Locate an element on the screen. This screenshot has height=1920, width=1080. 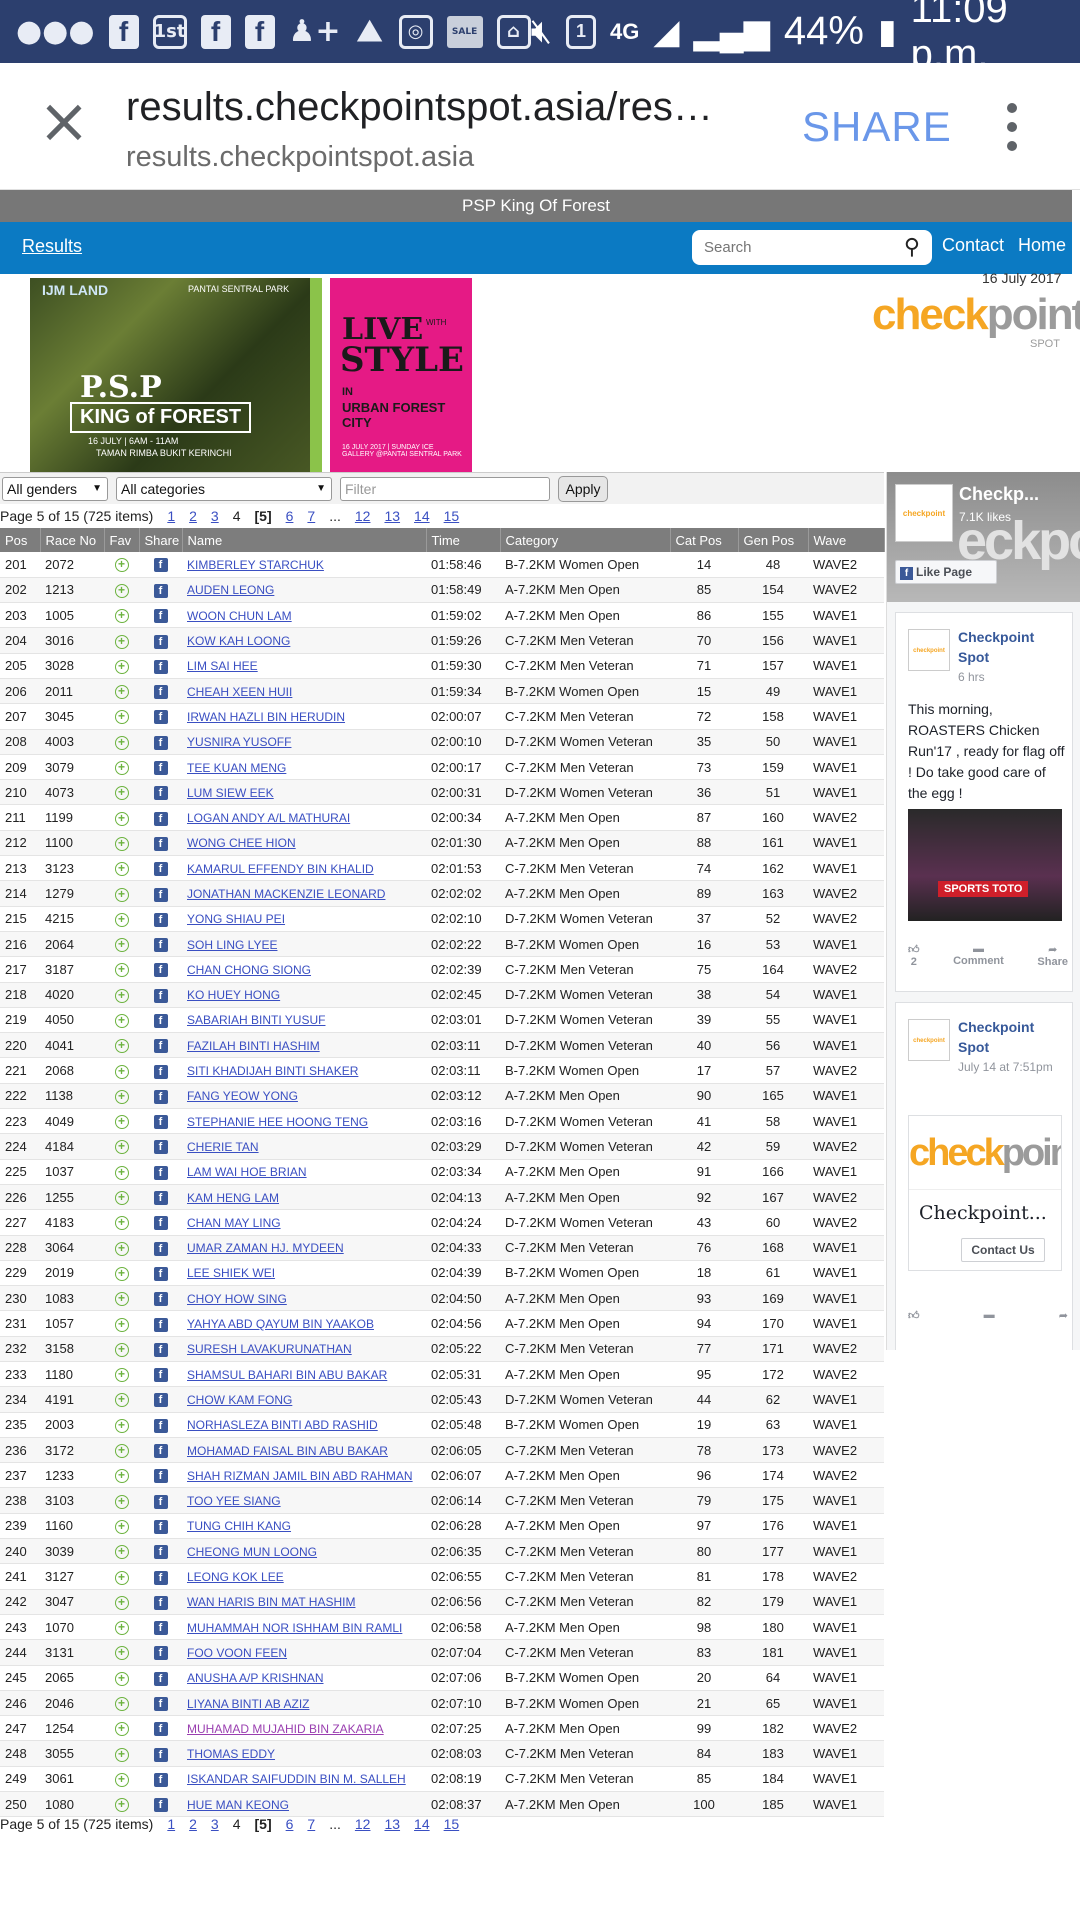
runner-name-link: MOHAMAD FAISAL BIN ABU BAKAR is located at coordinates (287, 1451).